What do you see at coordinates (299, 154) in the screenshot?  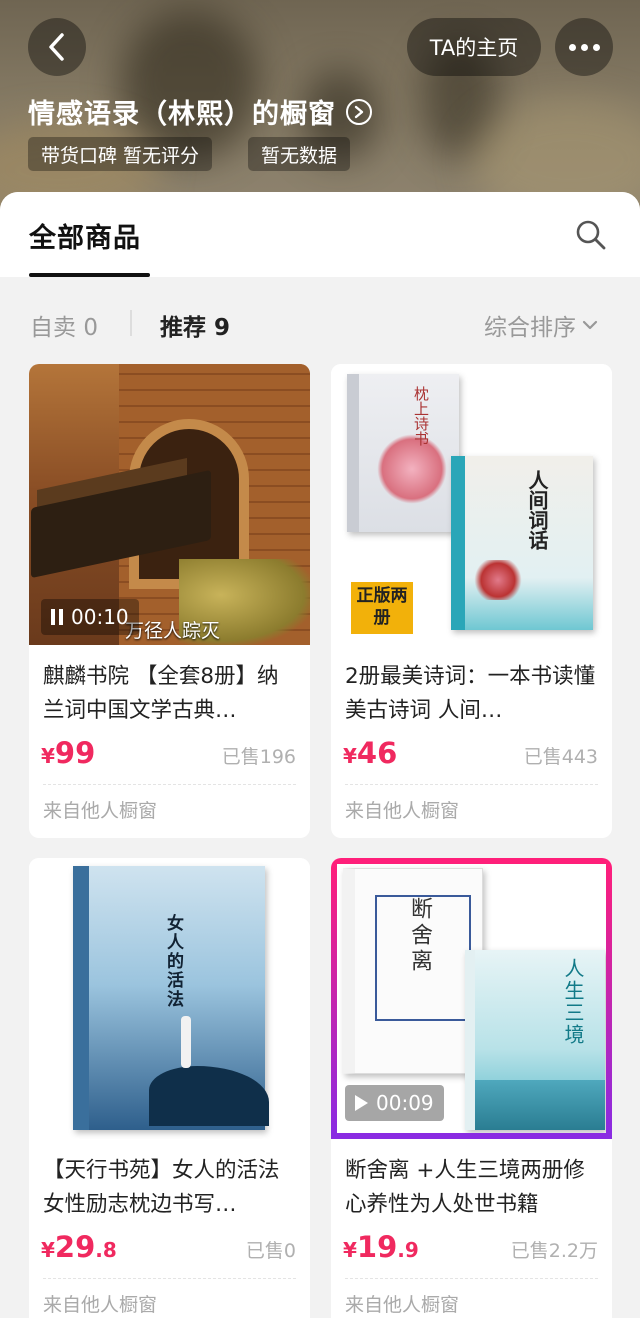 I see `data-tag: 暂无数据` at bounding box center [299, 154].